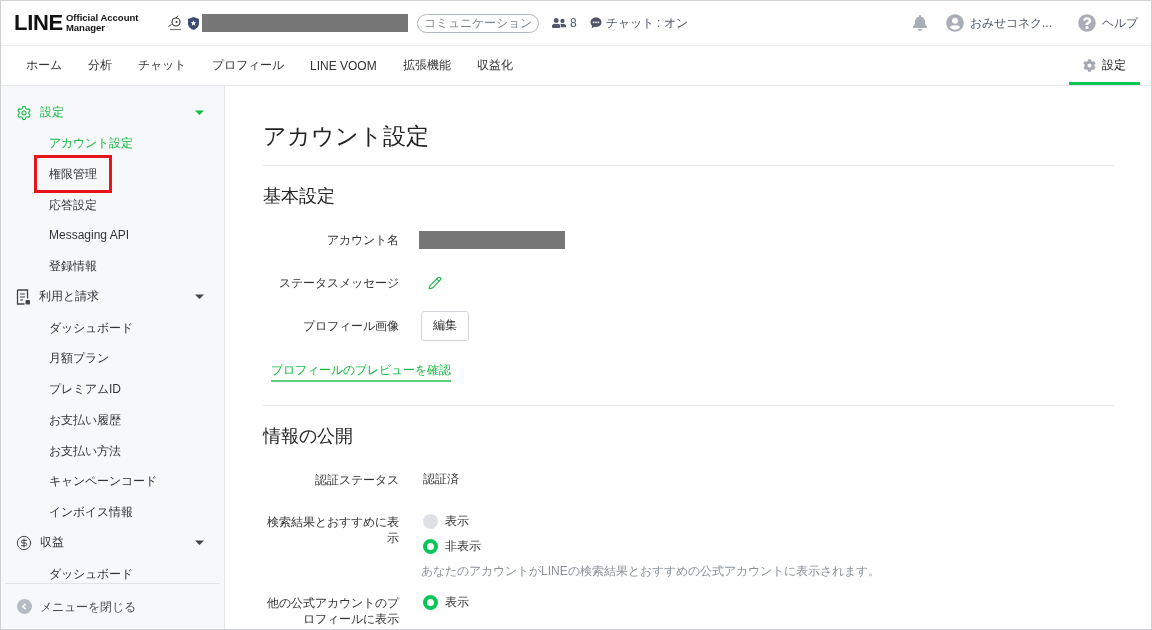 This screenshot has height=630, width=1152. What do you see at coordinates (162, 65) in the screenshot?
I see `nav-tab: チャット` at bounding box center [162, 65].